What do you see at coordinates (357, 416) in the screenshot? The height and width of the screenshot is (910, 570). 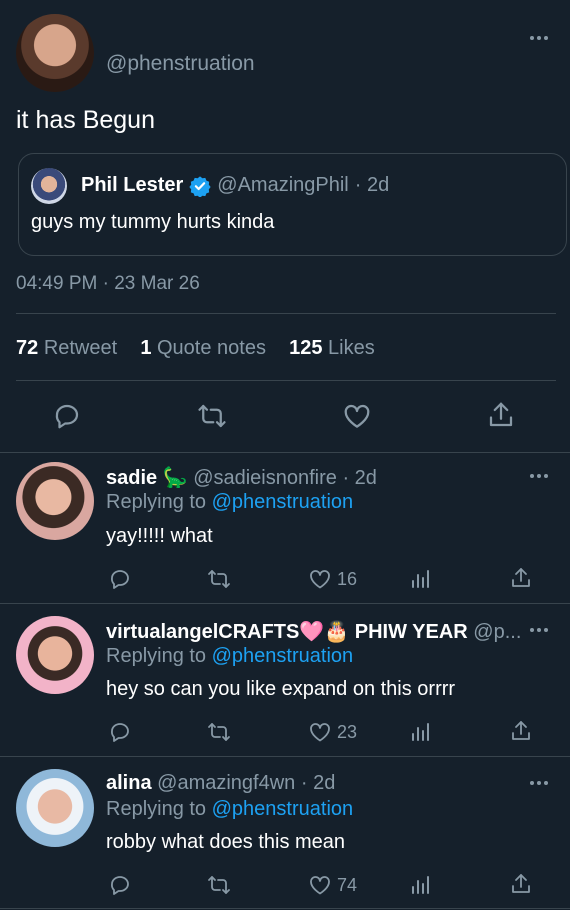 I see `like-heart-icon` at bounding box center [357, 416].